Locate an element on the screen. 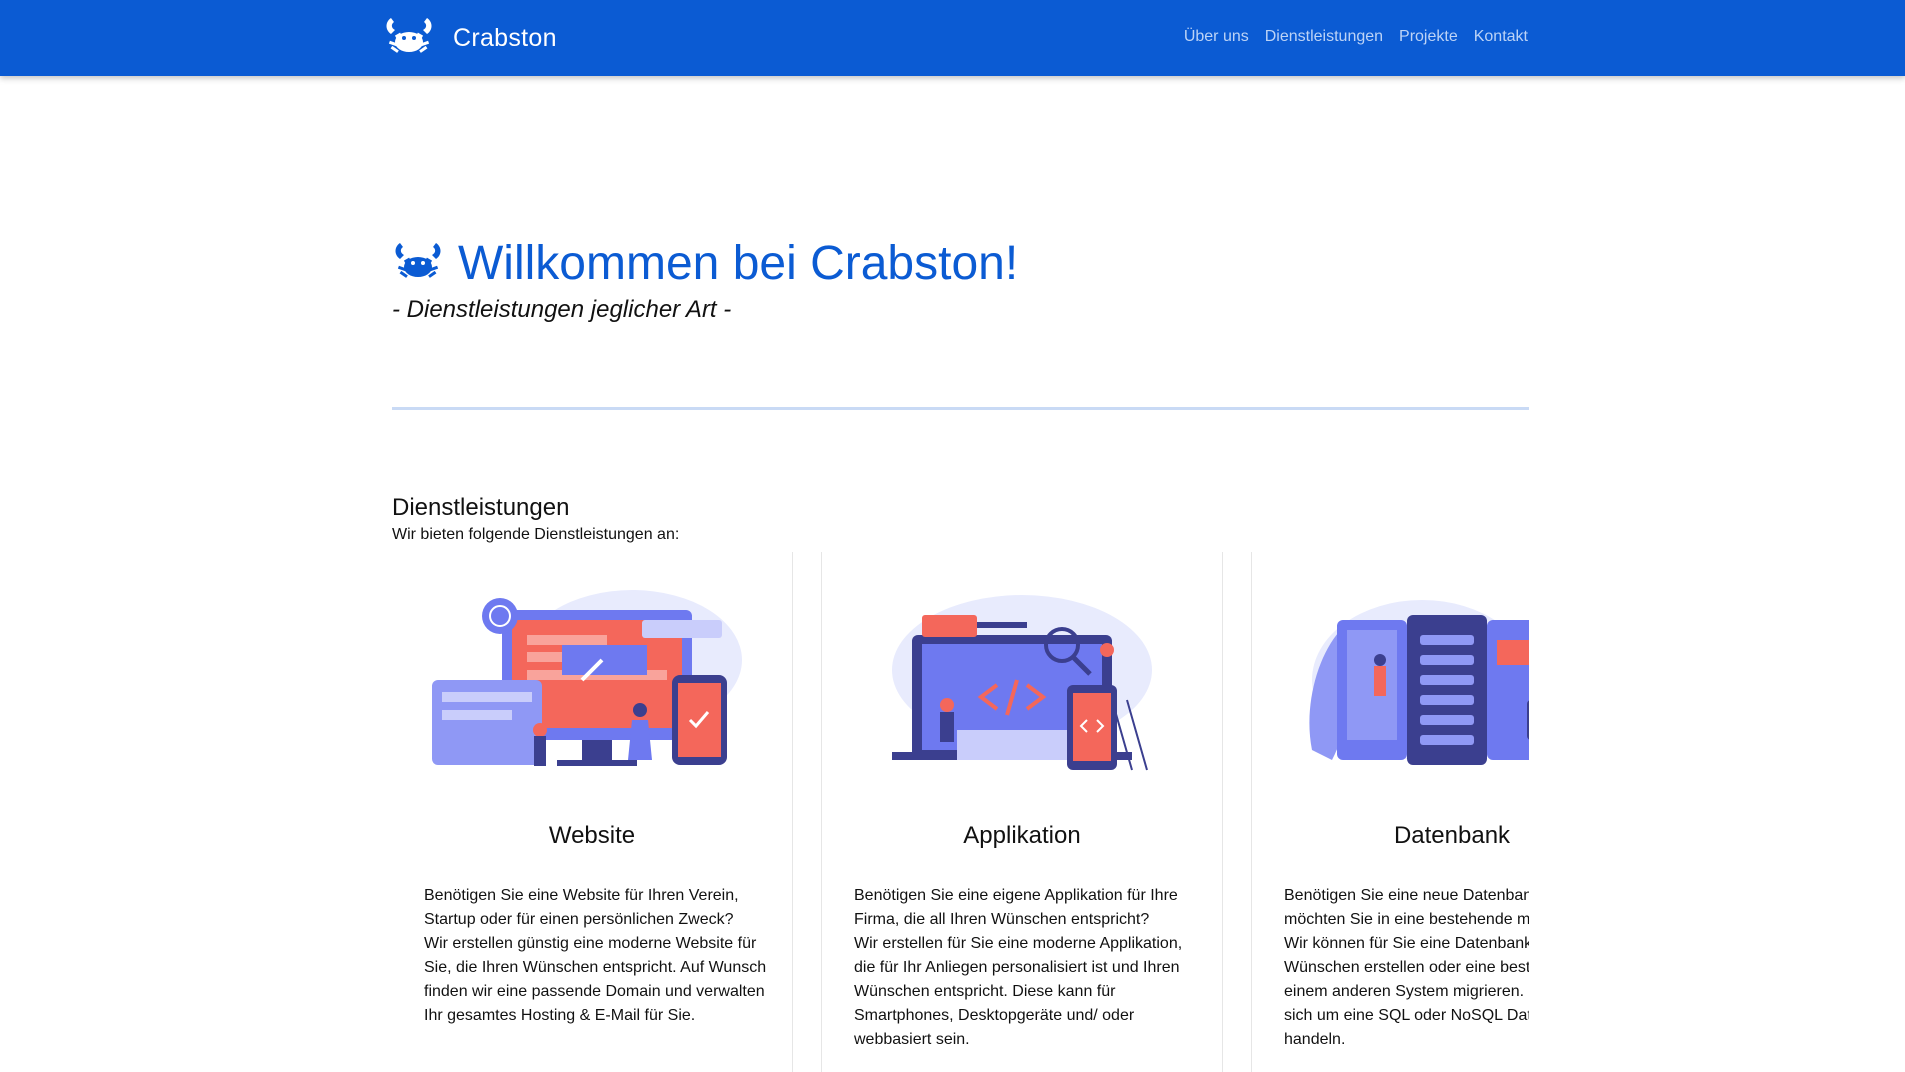 This screenshot has height=1072, width=1905. database-illustration is located at coordinates (1410, 680).